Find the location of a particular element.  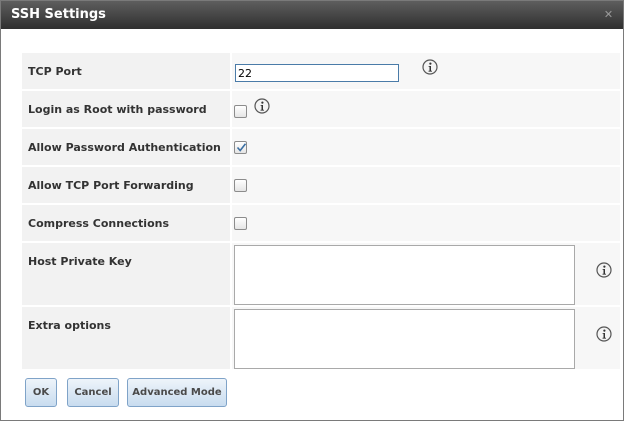

row-allow-tcp-forwarding: Allow TCP Port Forwarding is located at coordinates (321, 185).